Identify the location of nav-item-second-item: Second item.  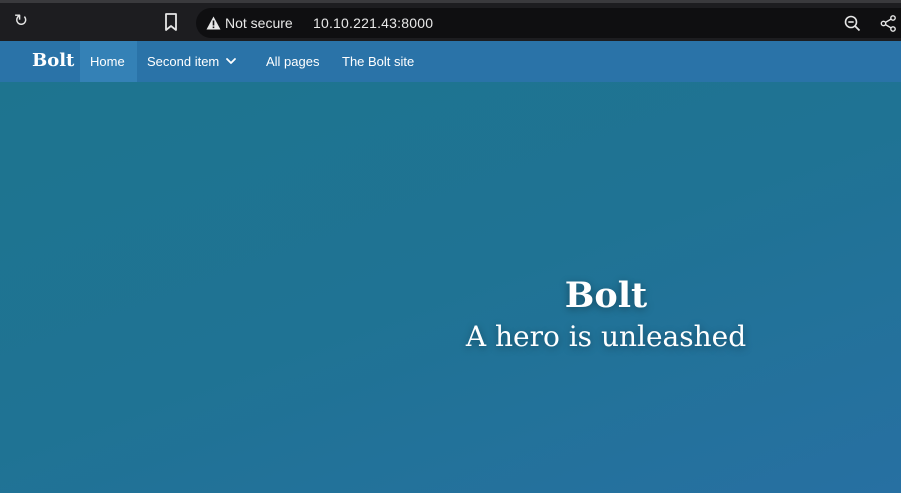
(192, 61).